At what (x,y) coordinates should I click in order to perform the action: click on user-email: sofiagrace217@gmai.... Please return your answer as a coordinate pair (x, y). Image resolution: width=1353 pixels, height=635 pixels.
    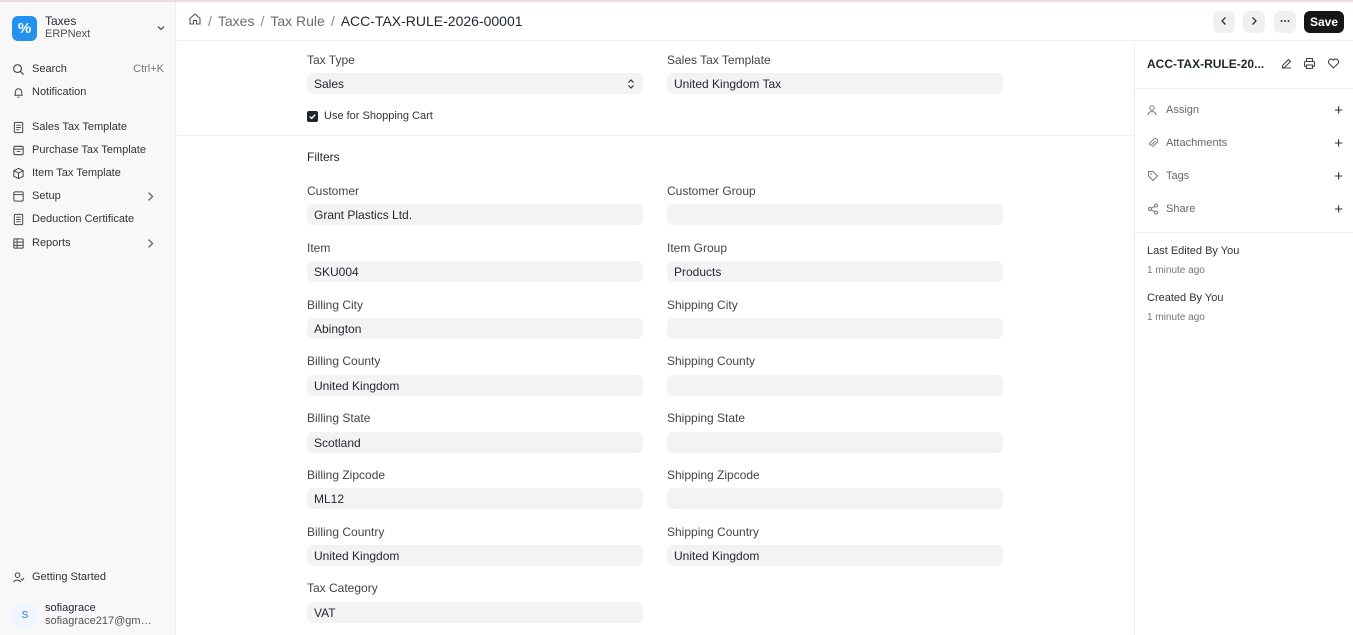
    Looking at the image, I should click on (101, 621).